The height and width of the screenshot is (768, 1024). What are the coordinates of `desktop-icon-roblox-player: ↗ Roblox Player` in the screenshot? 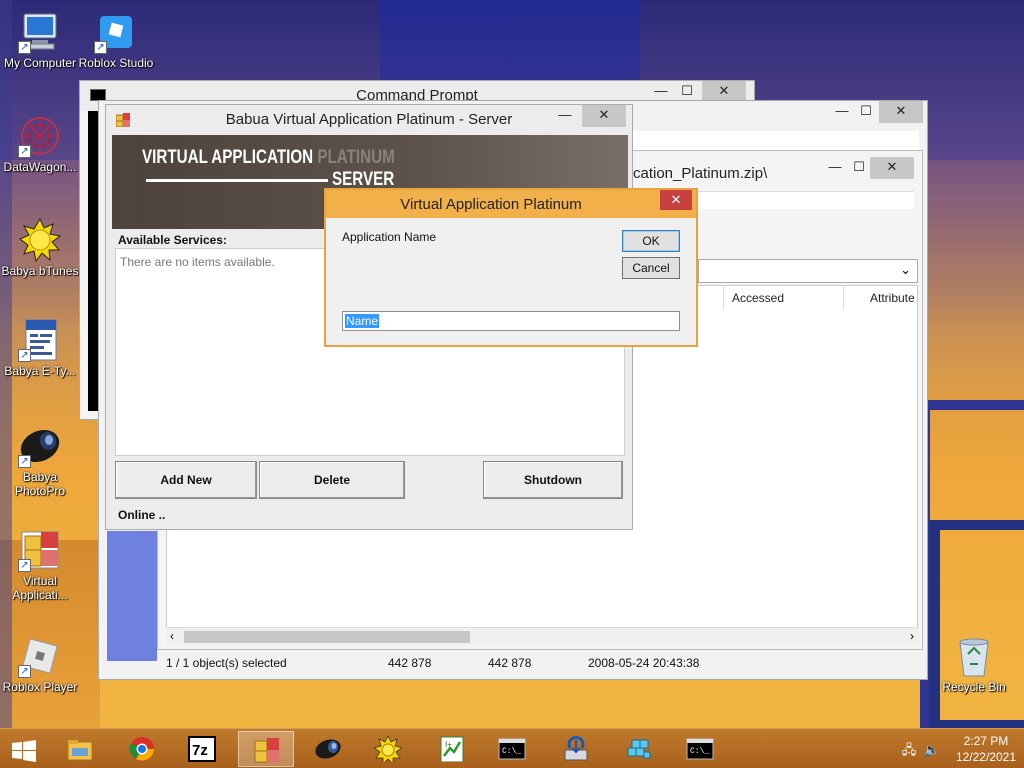 It's located at (40, 664).